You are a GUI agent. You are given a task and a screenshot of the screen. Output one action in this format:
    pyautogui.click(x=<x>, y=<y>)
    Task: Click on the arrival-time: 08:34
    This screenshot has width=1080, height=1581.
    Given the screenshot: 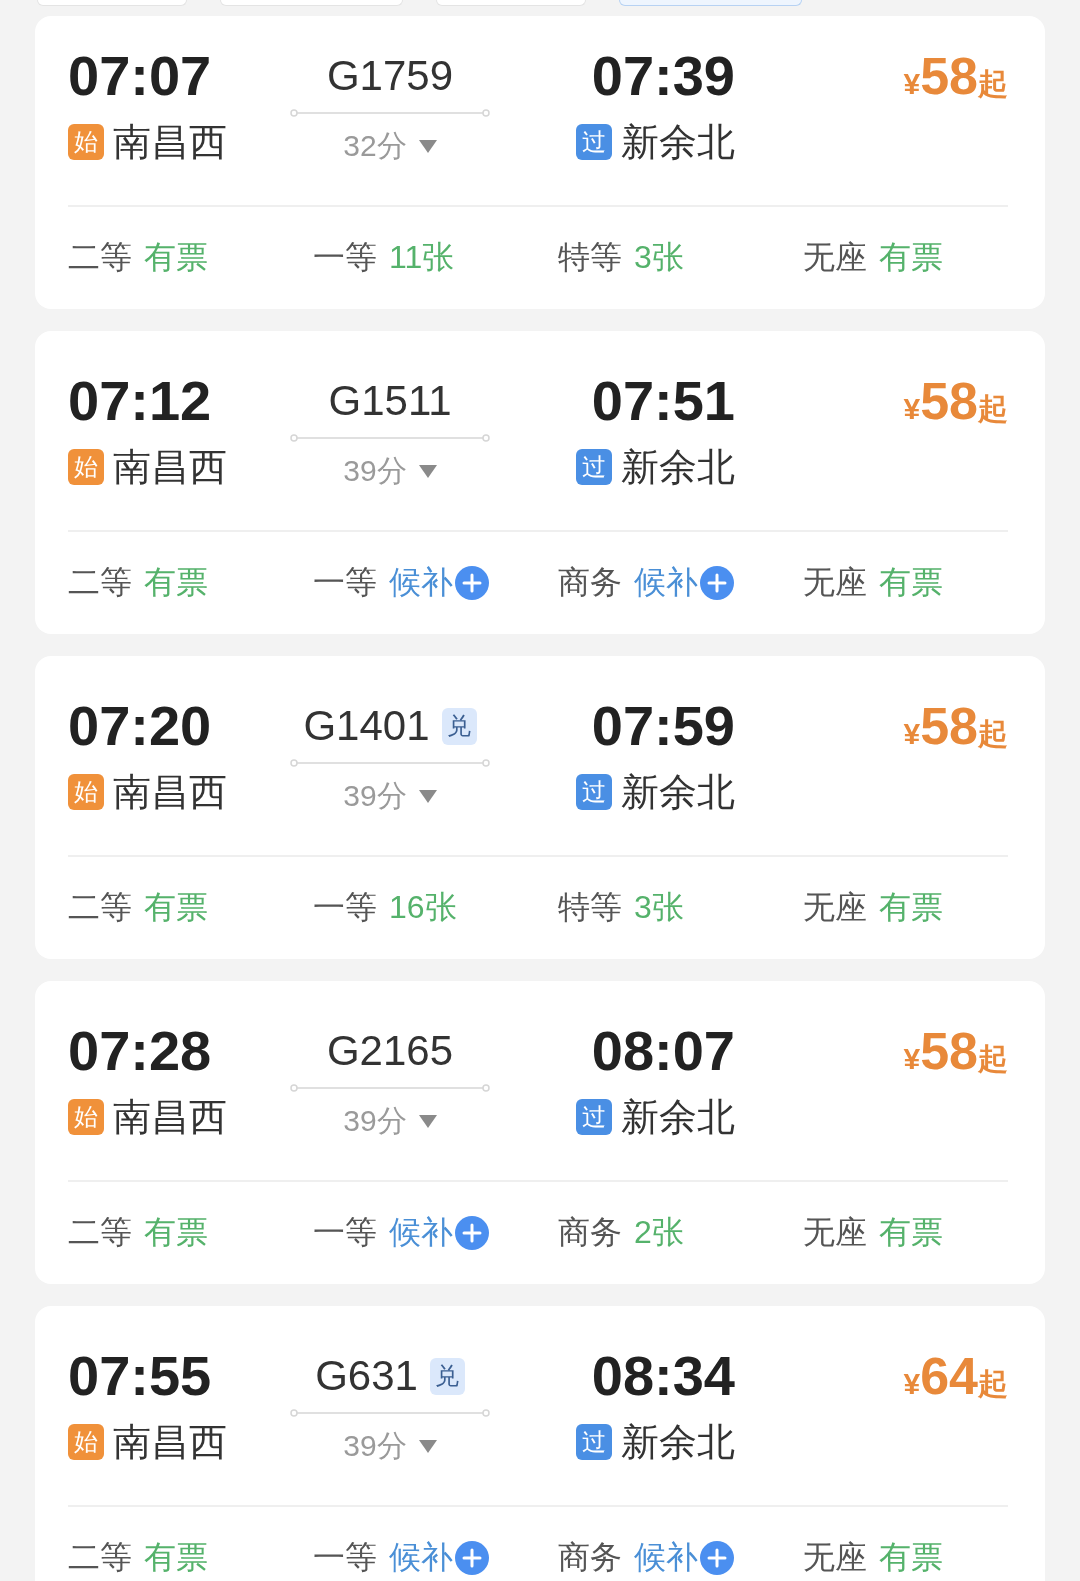 What is the action you would take?
    pyautogui.click(x=663, y=1376)
    